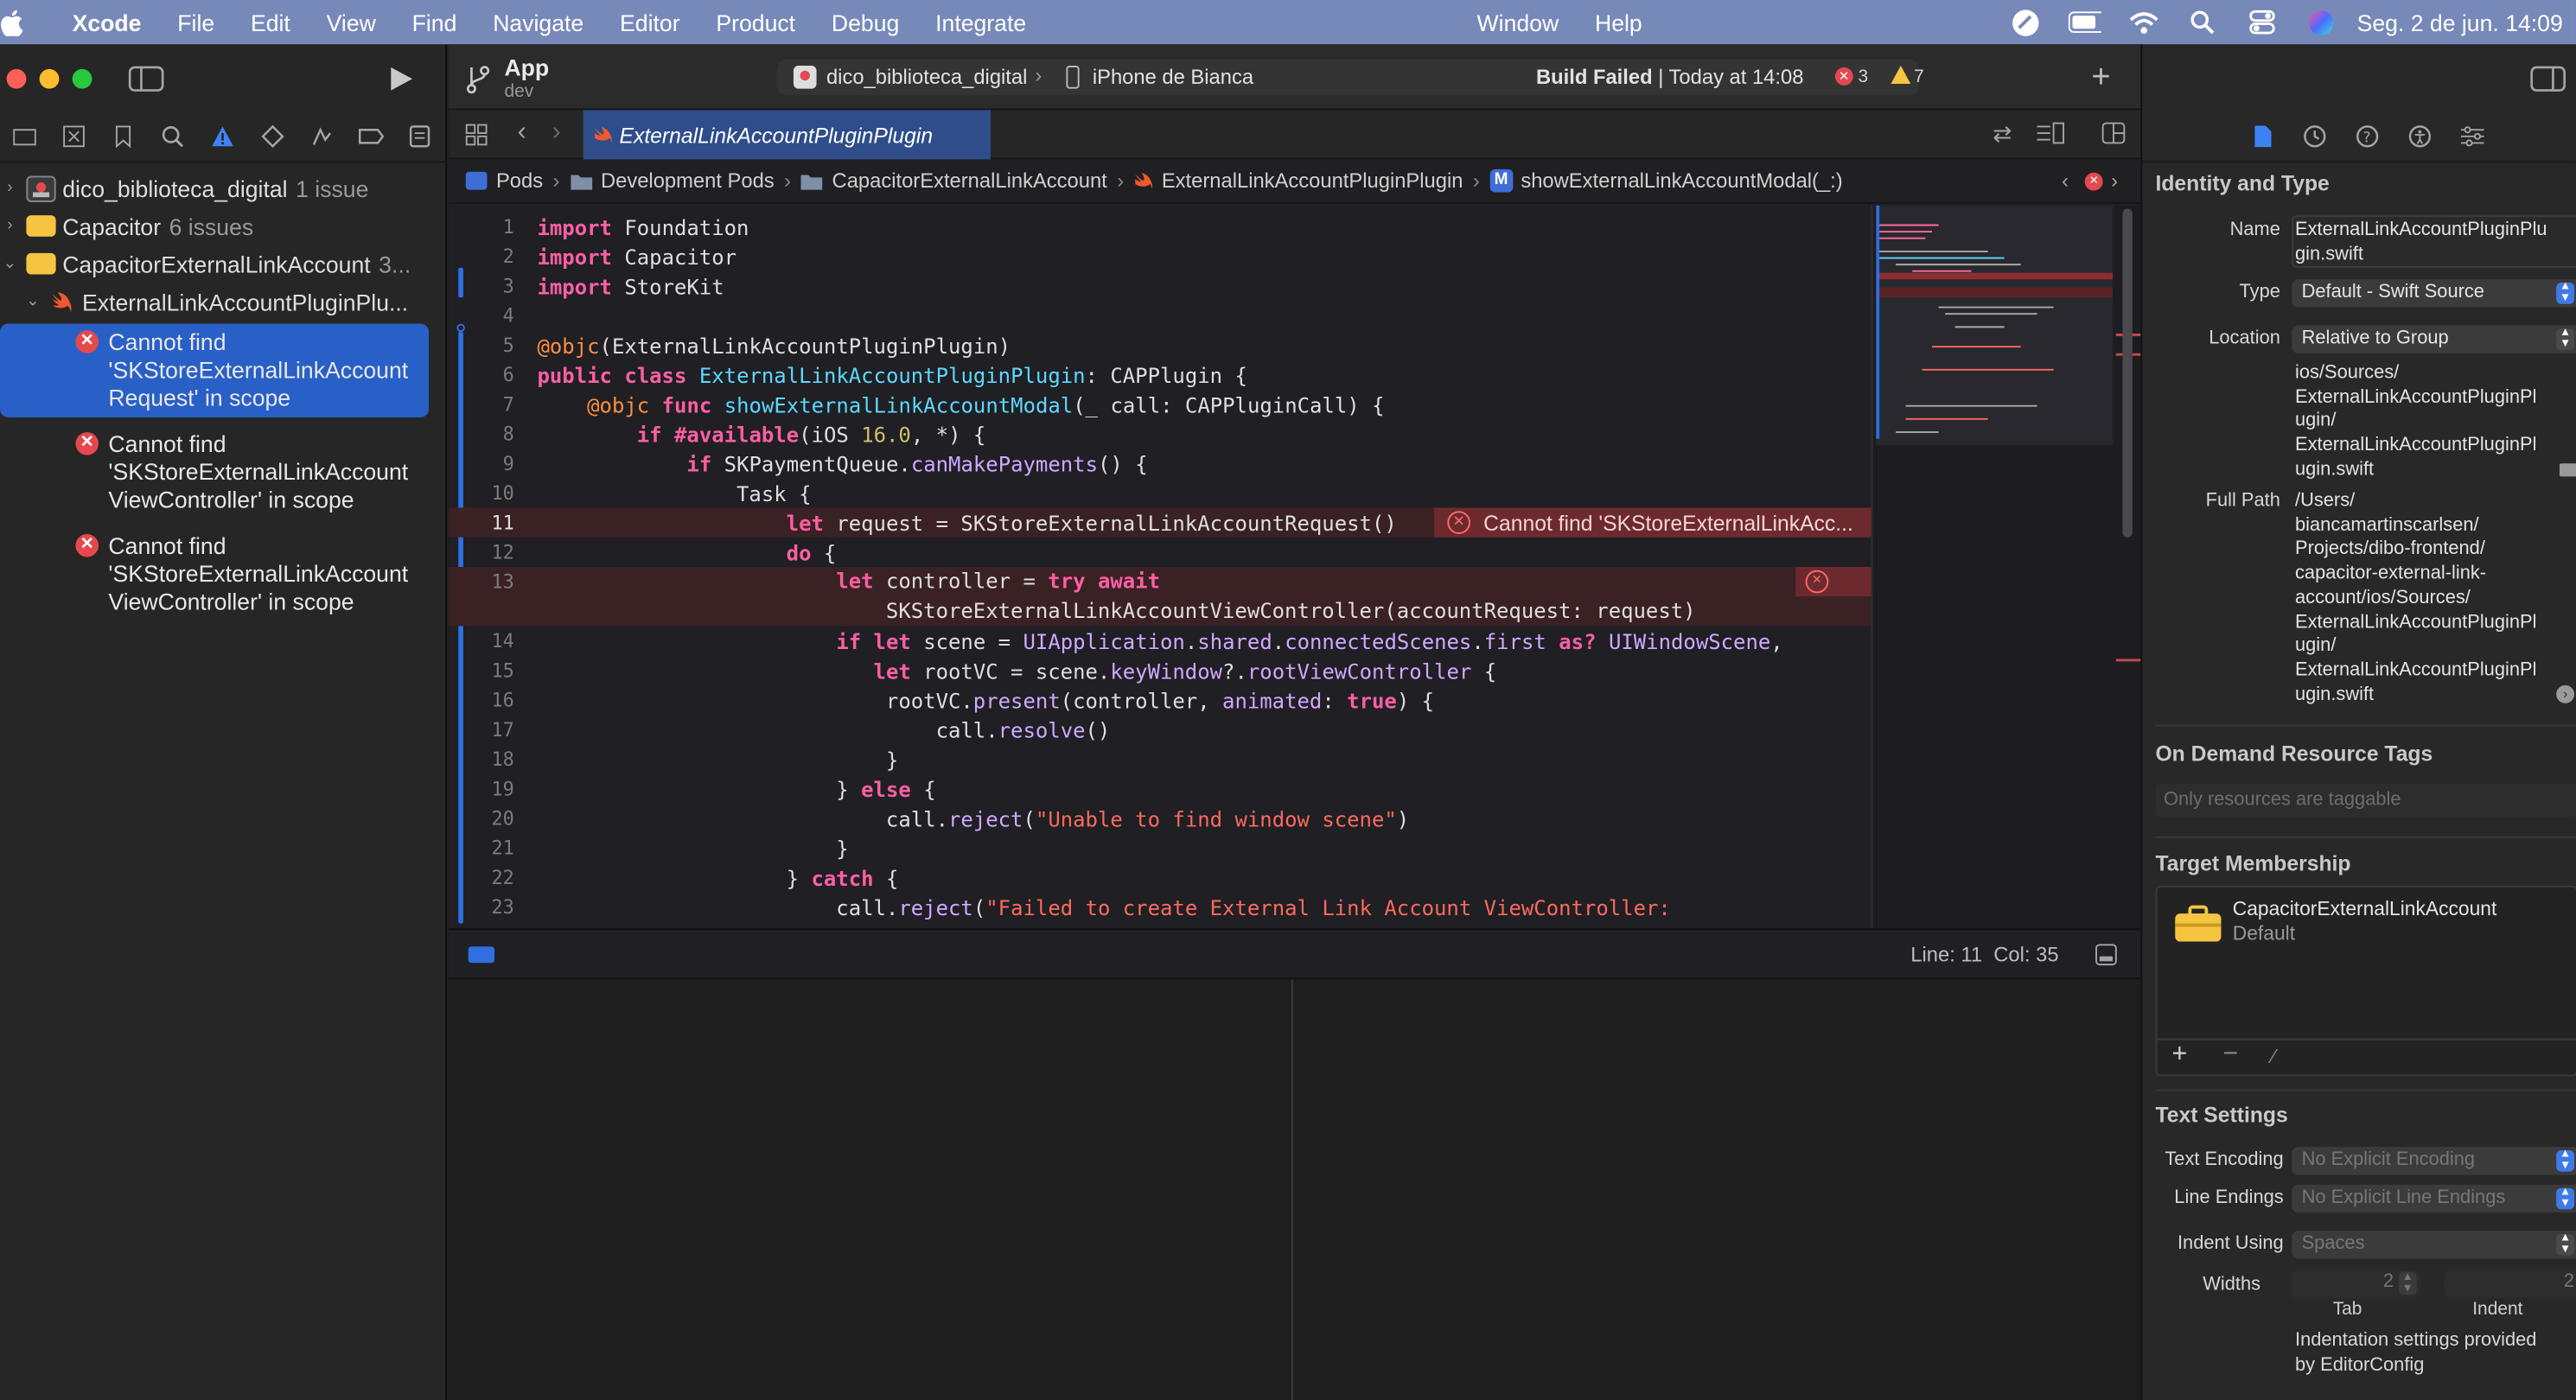 The image size is (2576, 1400). Describe the element at coordinates (2315, 137) in the screenshot. I see `history-inspector-icon` at that location.